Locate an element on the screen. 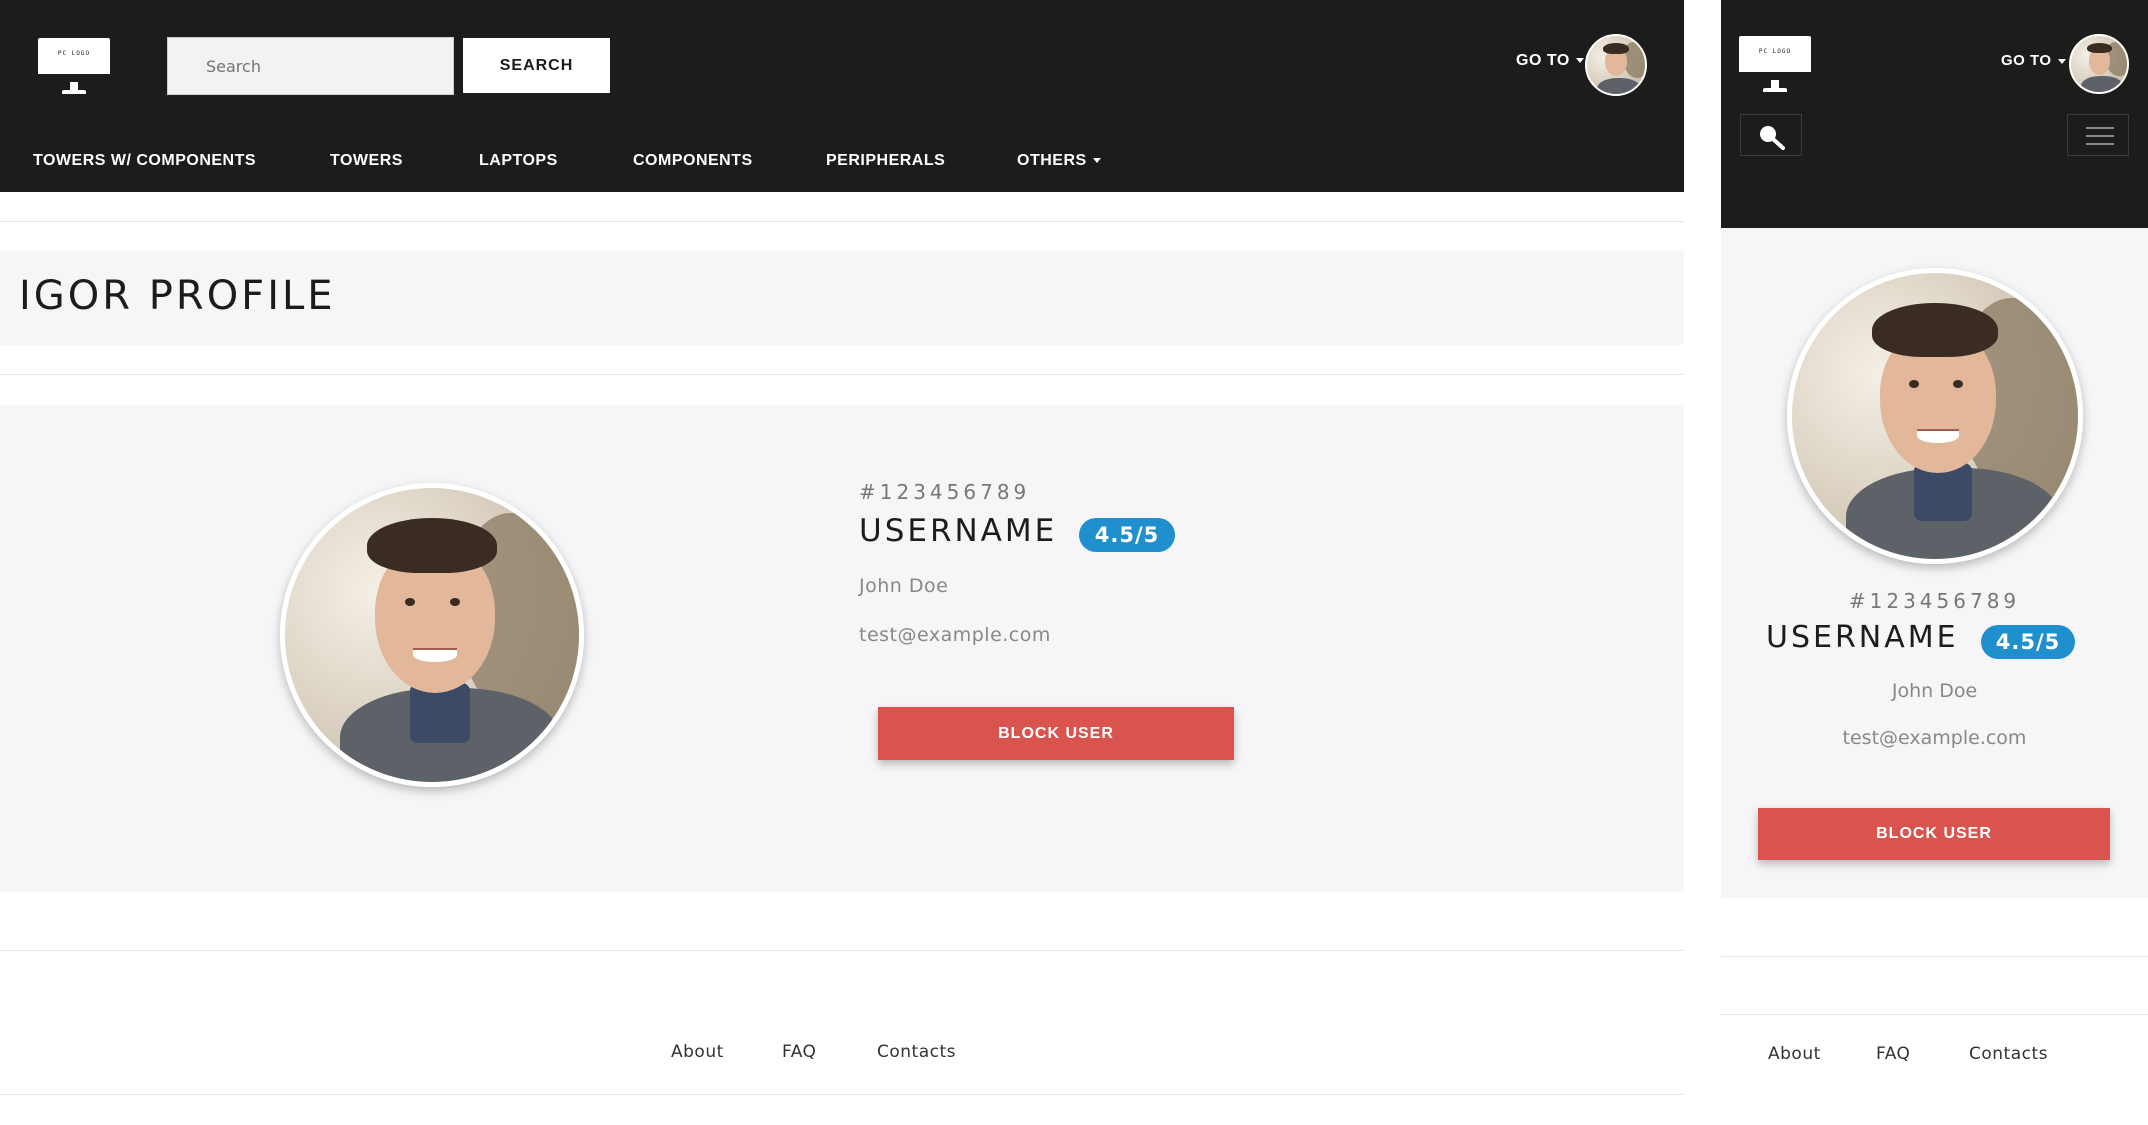  search-input is located at coordinates (310, 66).